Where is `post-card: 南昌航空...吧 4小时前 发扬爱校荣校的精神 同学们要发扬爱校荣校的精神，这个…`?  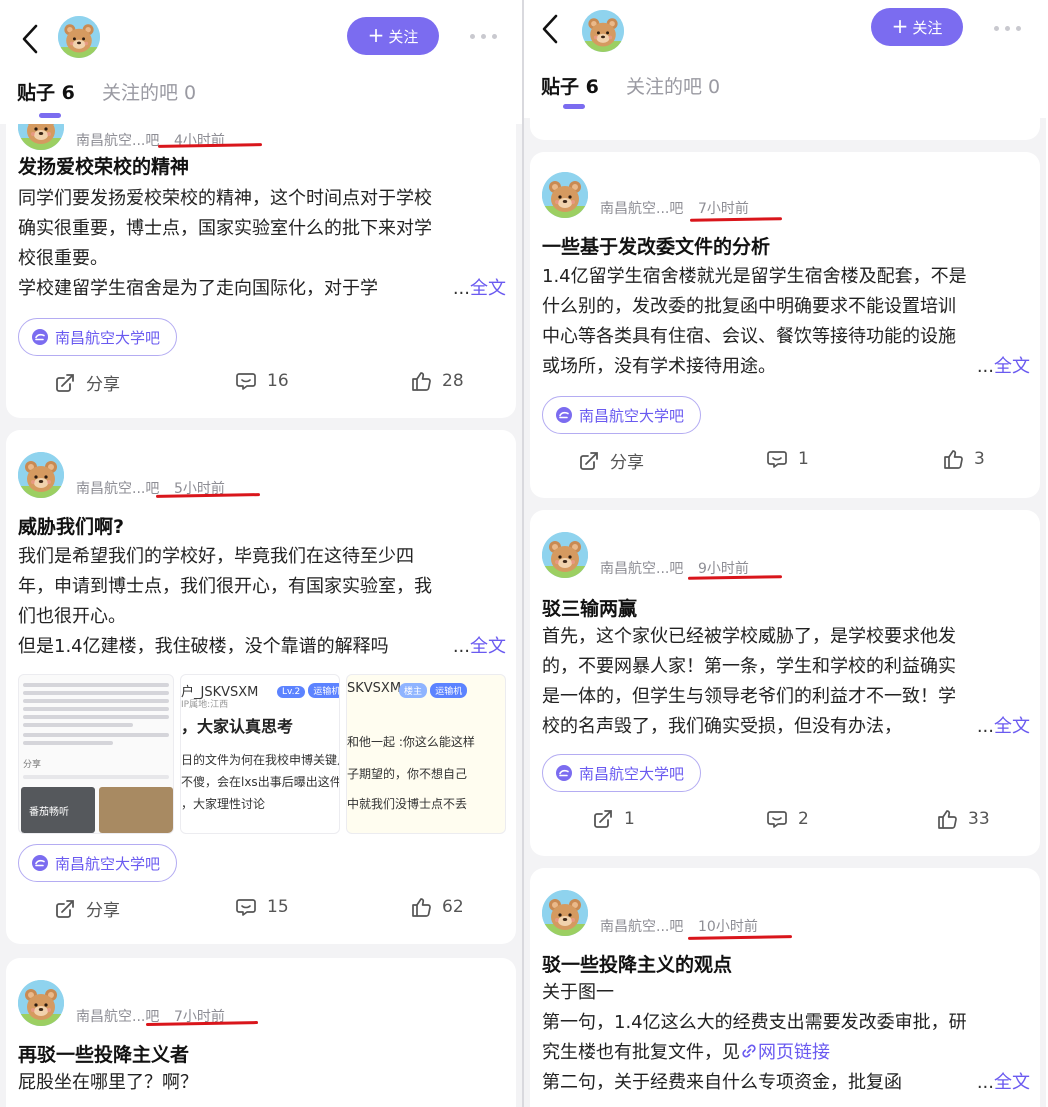 post-card: 南昌航空...吧 4小时前 发扬爱校荣校的精神 同学们要发扬爱校荣校的精神，这个… is located at coordinates (261, 259).